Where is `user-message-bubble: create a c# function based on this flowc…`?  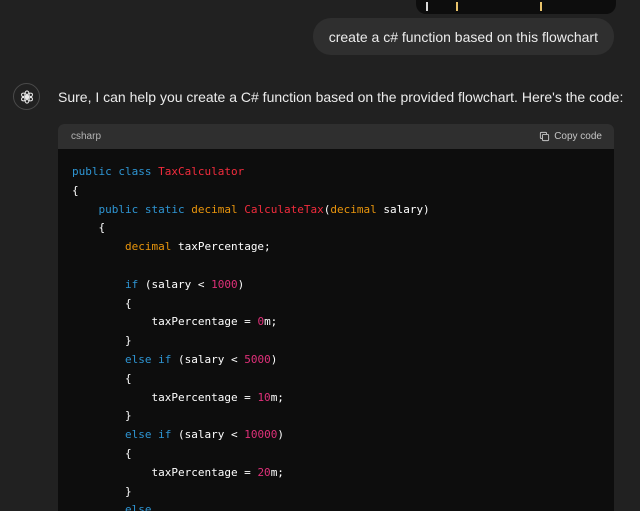 user-message-bubble: create a c# function based on this flowc… is located at coordinates (463, 36).